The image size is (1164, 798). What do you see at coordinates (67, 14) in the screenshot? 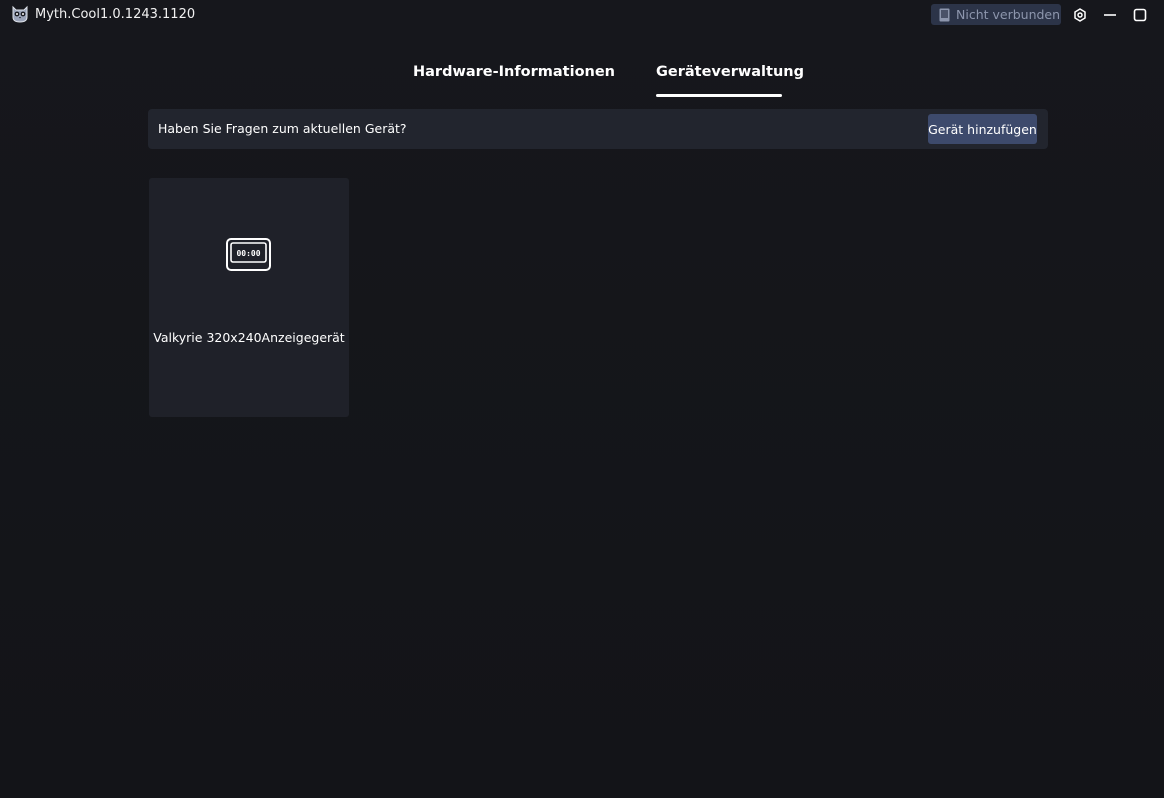
I see `app-name: Myth.Cool` at bounding box center [67, 14].